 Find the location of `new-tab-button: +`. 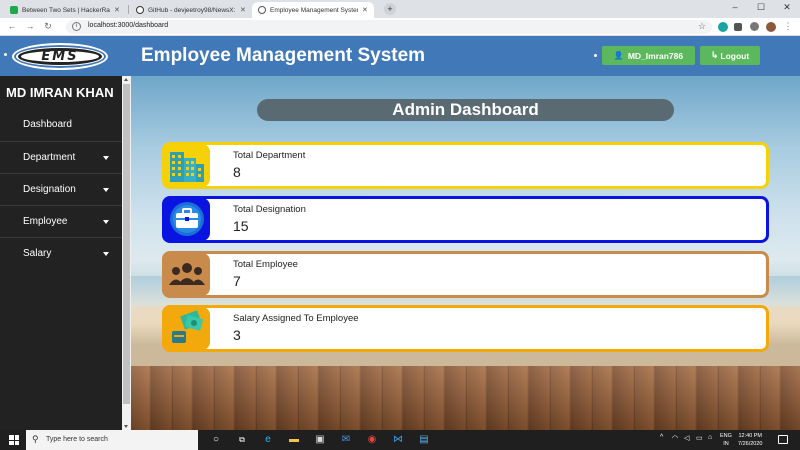

new-tab-button: + is located at coordinates (390, 9).